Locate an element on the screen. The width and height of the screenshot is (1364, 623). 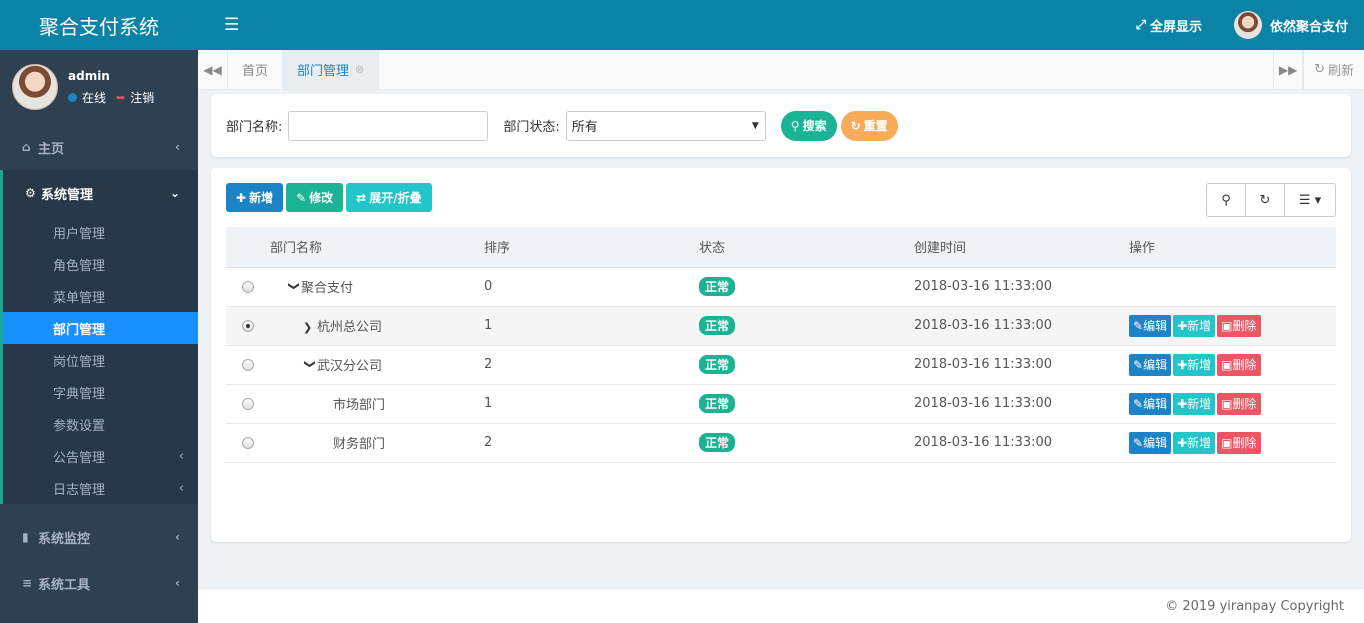
col-header: 状态 is located at coordinates (806, 247).